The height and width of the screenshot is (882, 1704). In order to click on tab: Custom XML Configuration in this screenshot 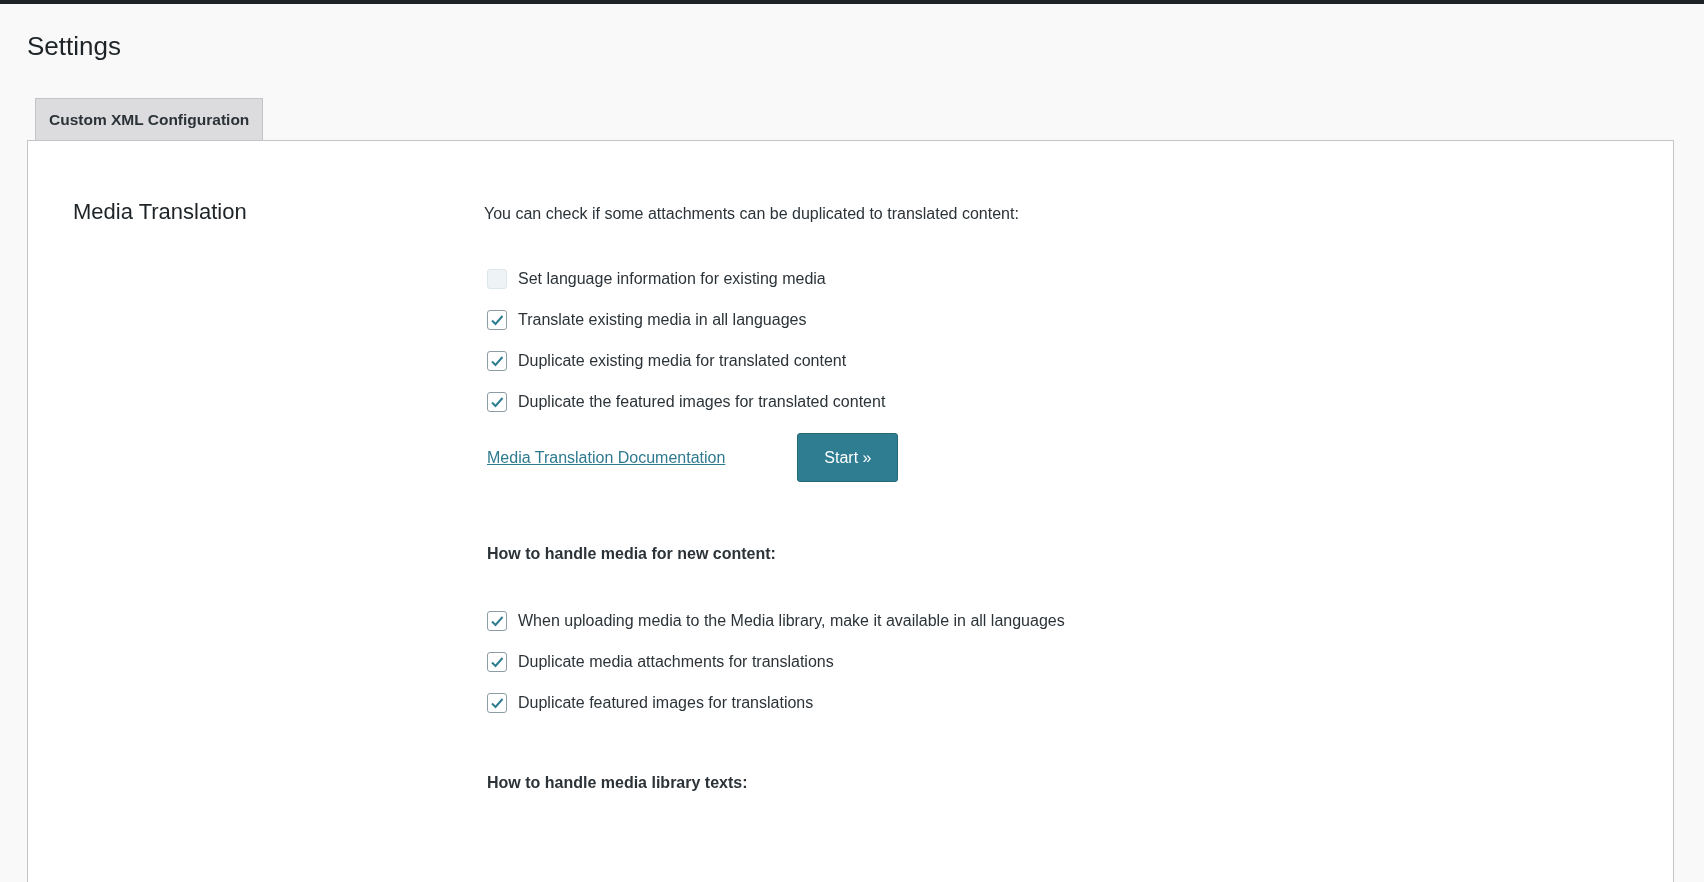, I will do `click(149, 119)`.